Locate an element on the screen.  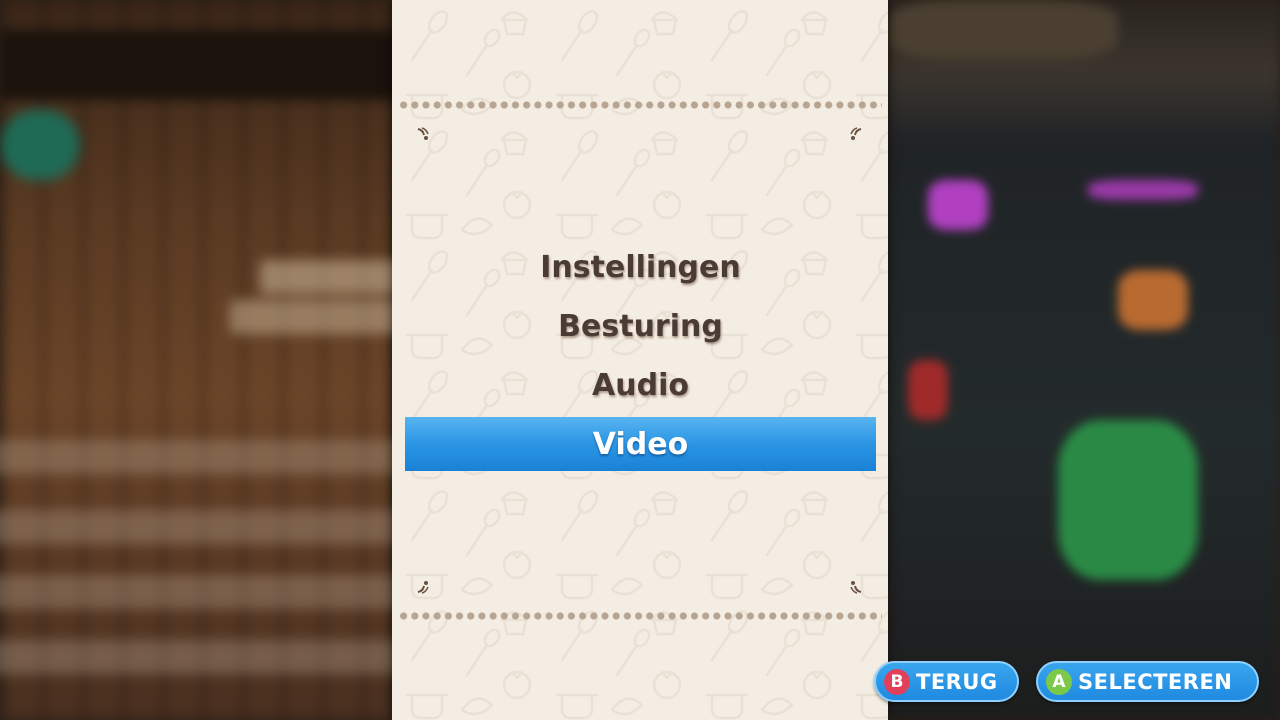
top-dotted-divider is located at coordinates (640, 105).